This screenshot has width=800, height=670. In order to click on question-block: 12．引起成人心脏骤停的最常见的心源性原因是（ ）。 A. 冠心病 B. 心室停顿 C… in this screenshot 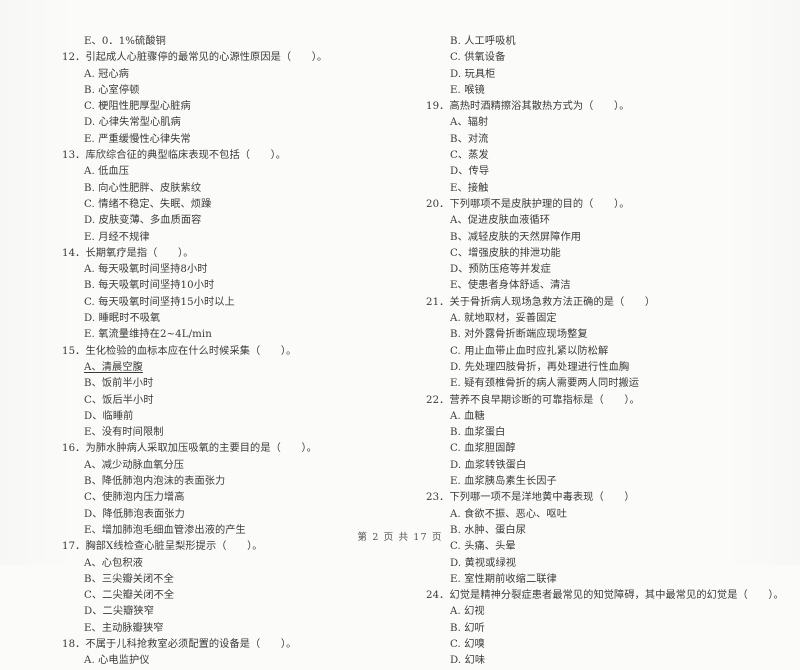, I will do `click(226, 99)`.